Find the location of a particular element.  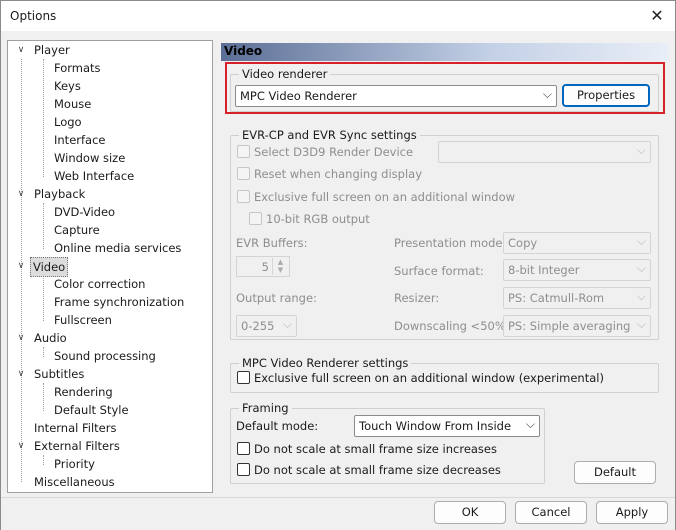

properties-button: Properties is located at coordinates (606, 95).